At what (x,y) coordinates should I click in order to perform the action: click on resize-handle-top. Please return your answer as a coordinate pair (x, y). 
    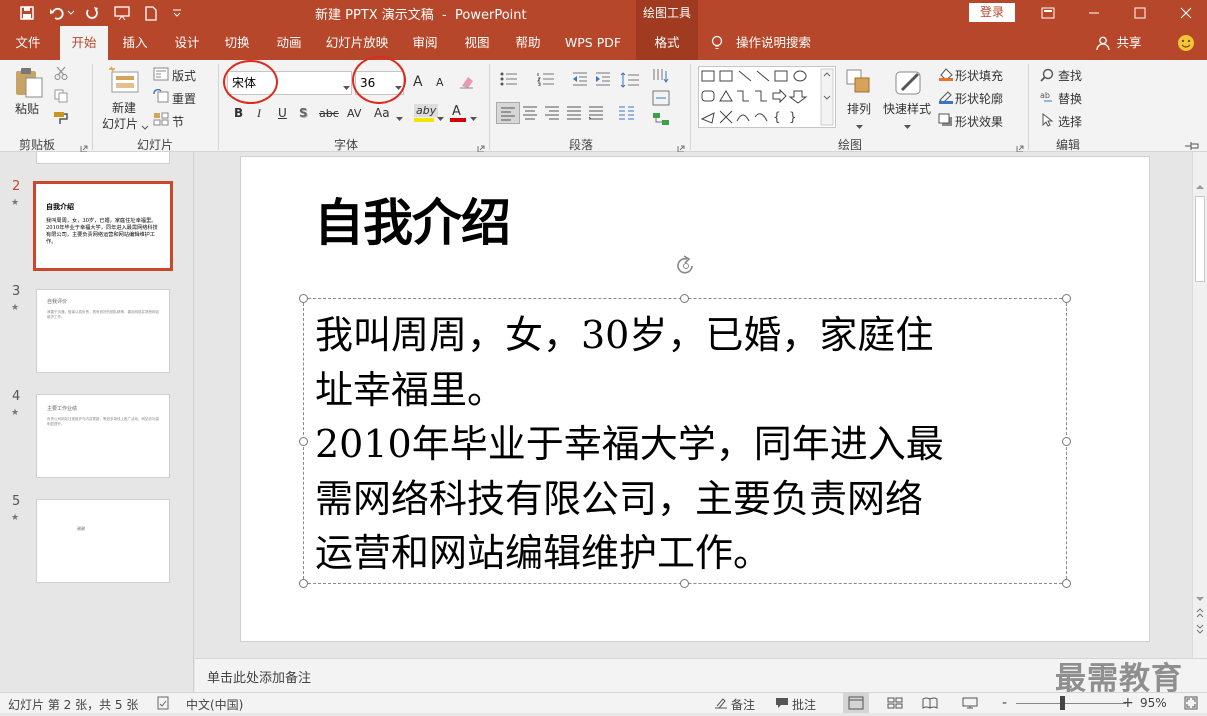
    Looking at the image, I should click on (684, 298).